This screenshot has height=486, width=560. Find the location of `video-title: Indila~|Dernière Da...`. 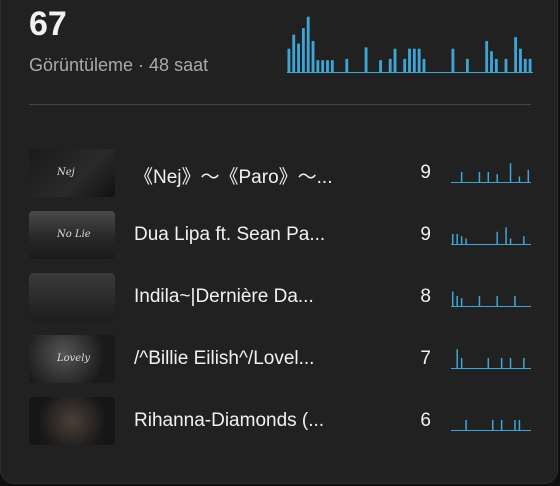

video-title: Indila~|Dernière Da... is located at coordinates (279, 297).